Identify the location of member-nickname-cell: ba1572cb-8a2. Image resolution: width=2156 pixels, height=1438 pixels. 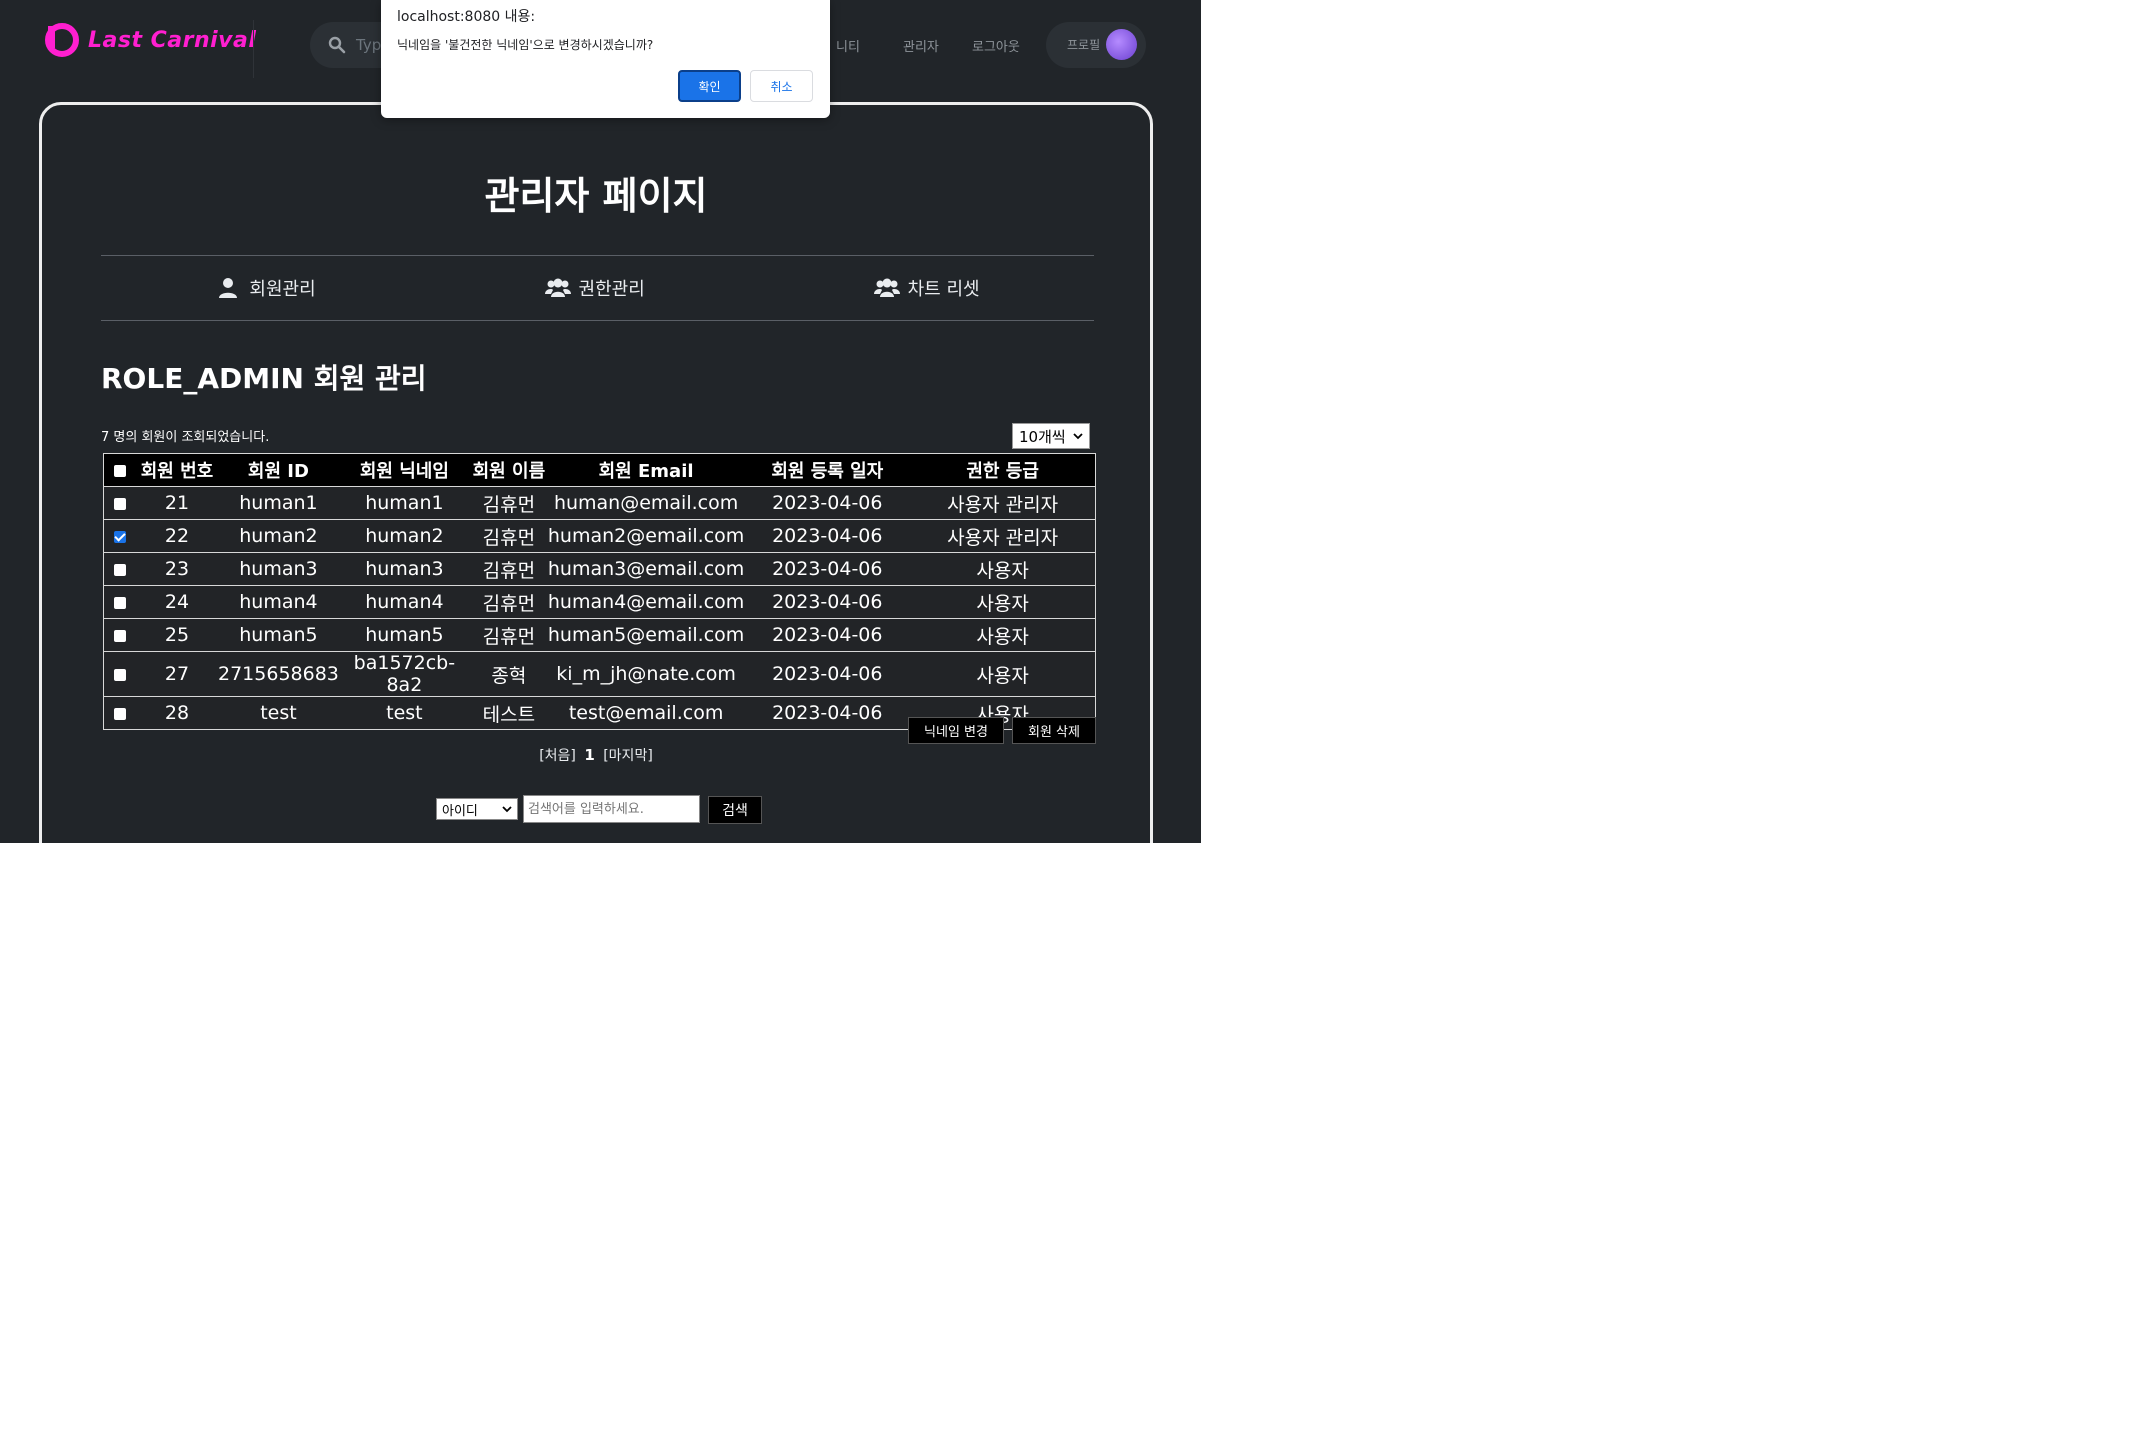
(404, 674).